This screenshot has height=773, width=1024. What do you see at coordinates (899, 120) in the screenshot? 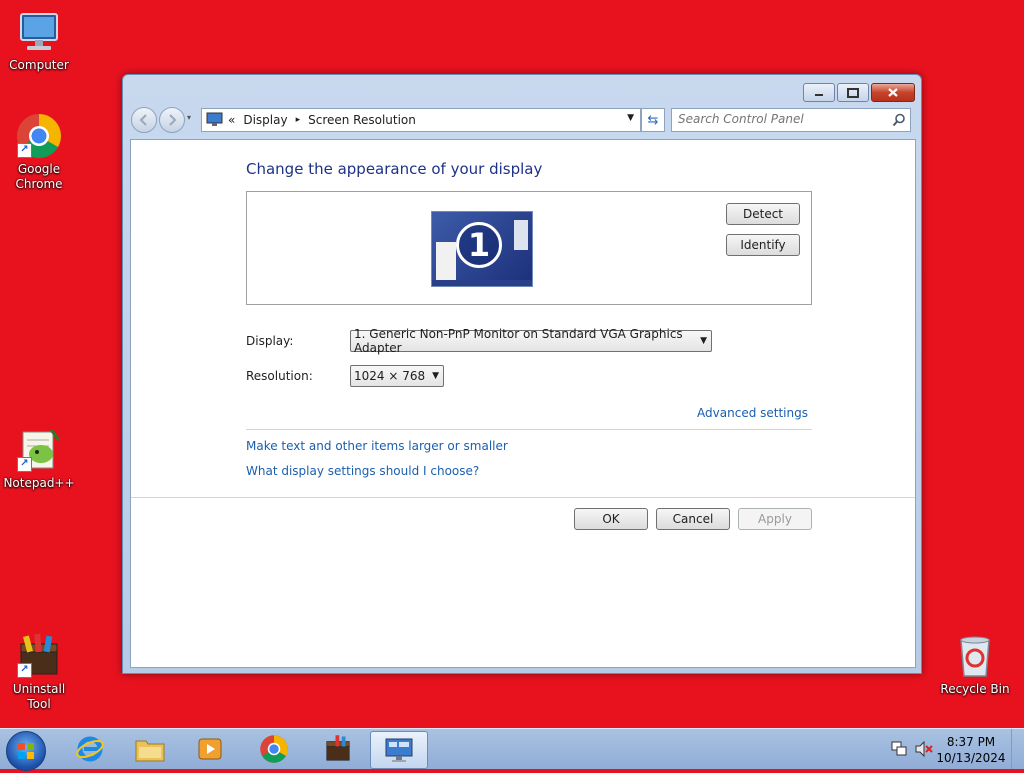
I see `search-icon` at bounding box center [899, 120].